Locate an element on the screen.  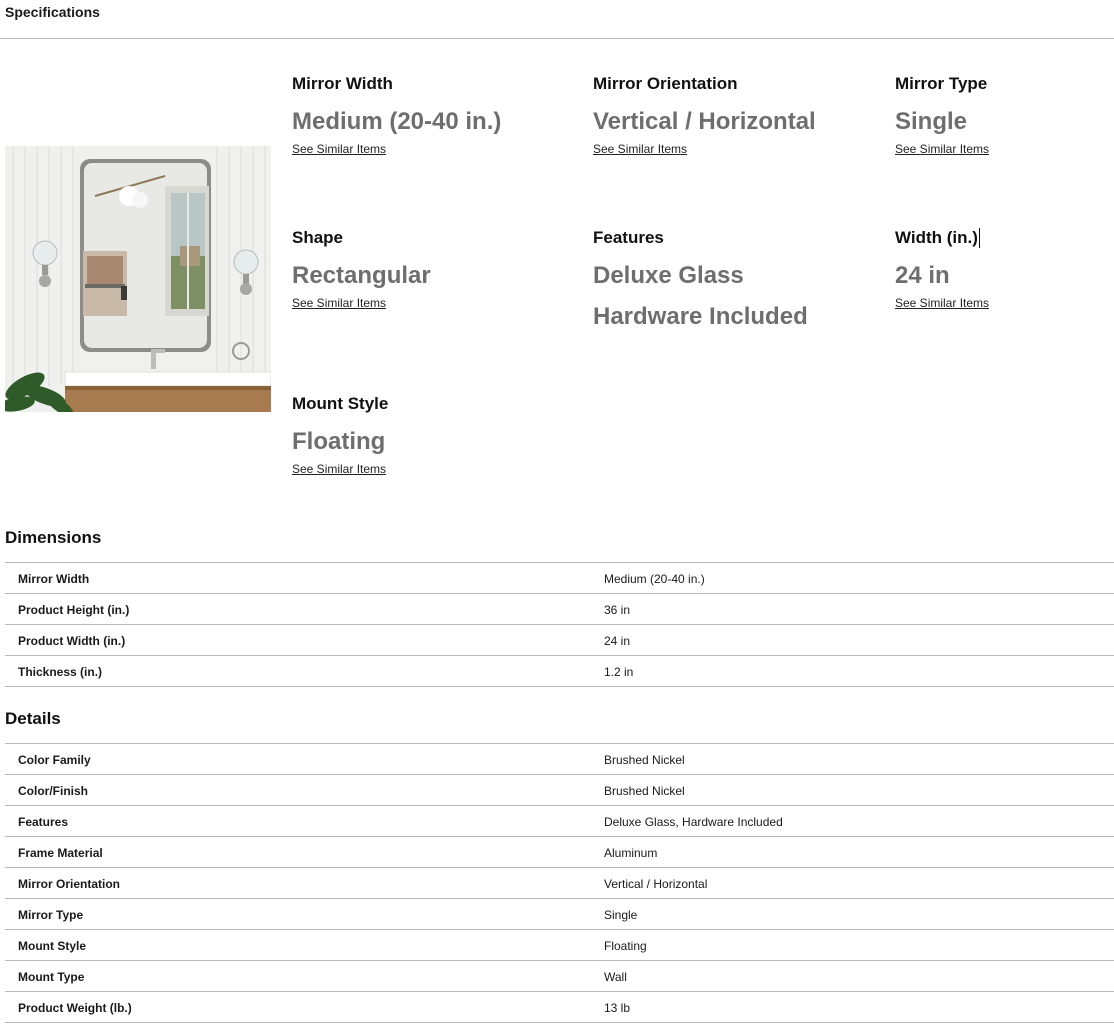
row-value: 1.2 in is located at coordinates (619, 672).